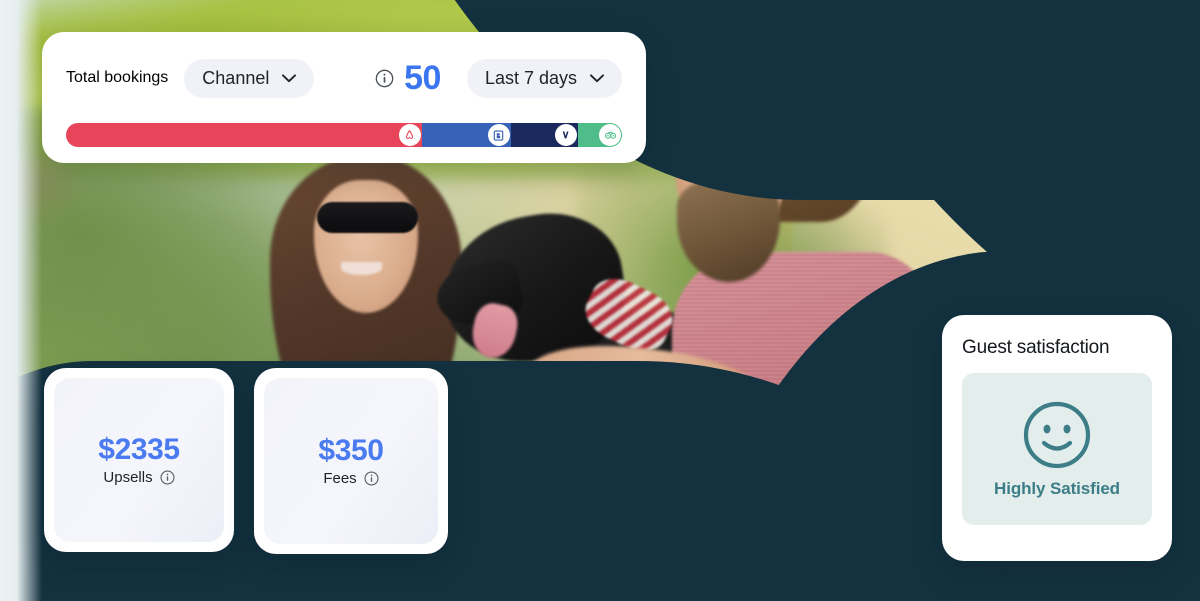 The height and width of the screenshot is (601, 1200). I want to click on smiley-face-icon, so click(1057, 435).